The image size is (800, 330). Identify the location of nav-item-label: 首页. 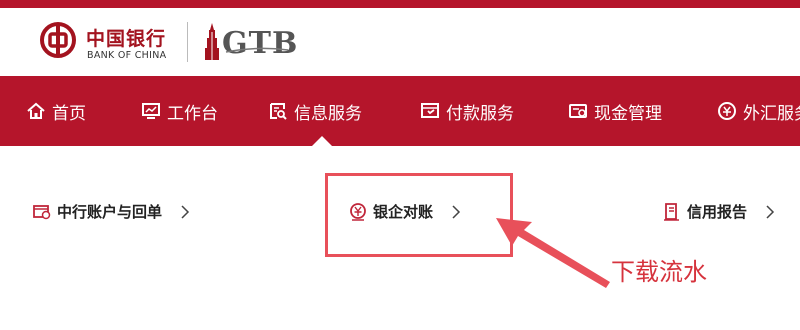
(69, 113).